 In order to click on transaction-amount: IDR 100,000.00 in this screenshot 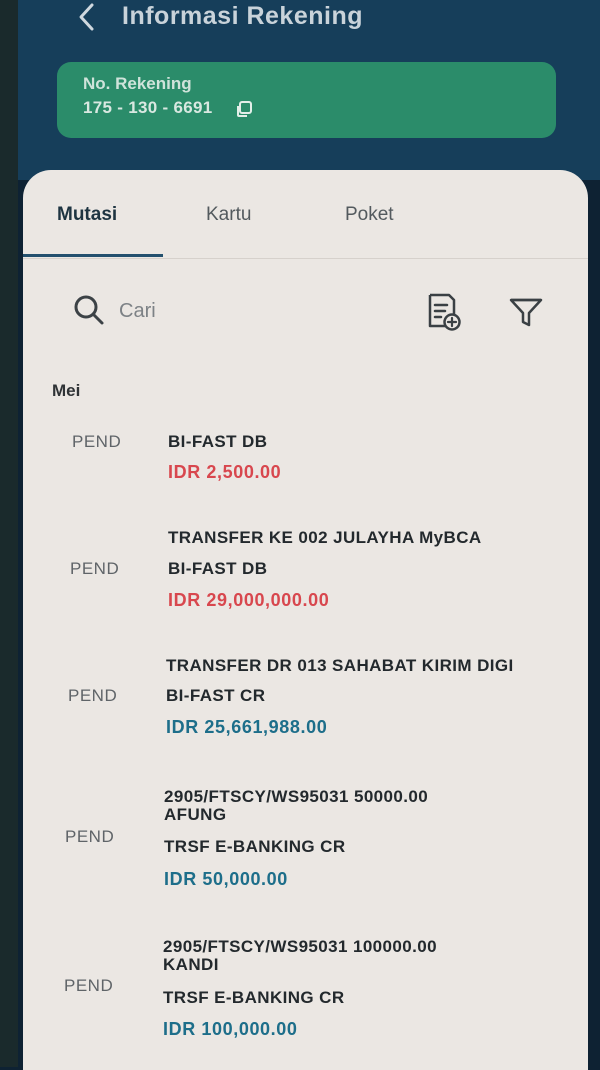, I will do `click(230, 1029)`.